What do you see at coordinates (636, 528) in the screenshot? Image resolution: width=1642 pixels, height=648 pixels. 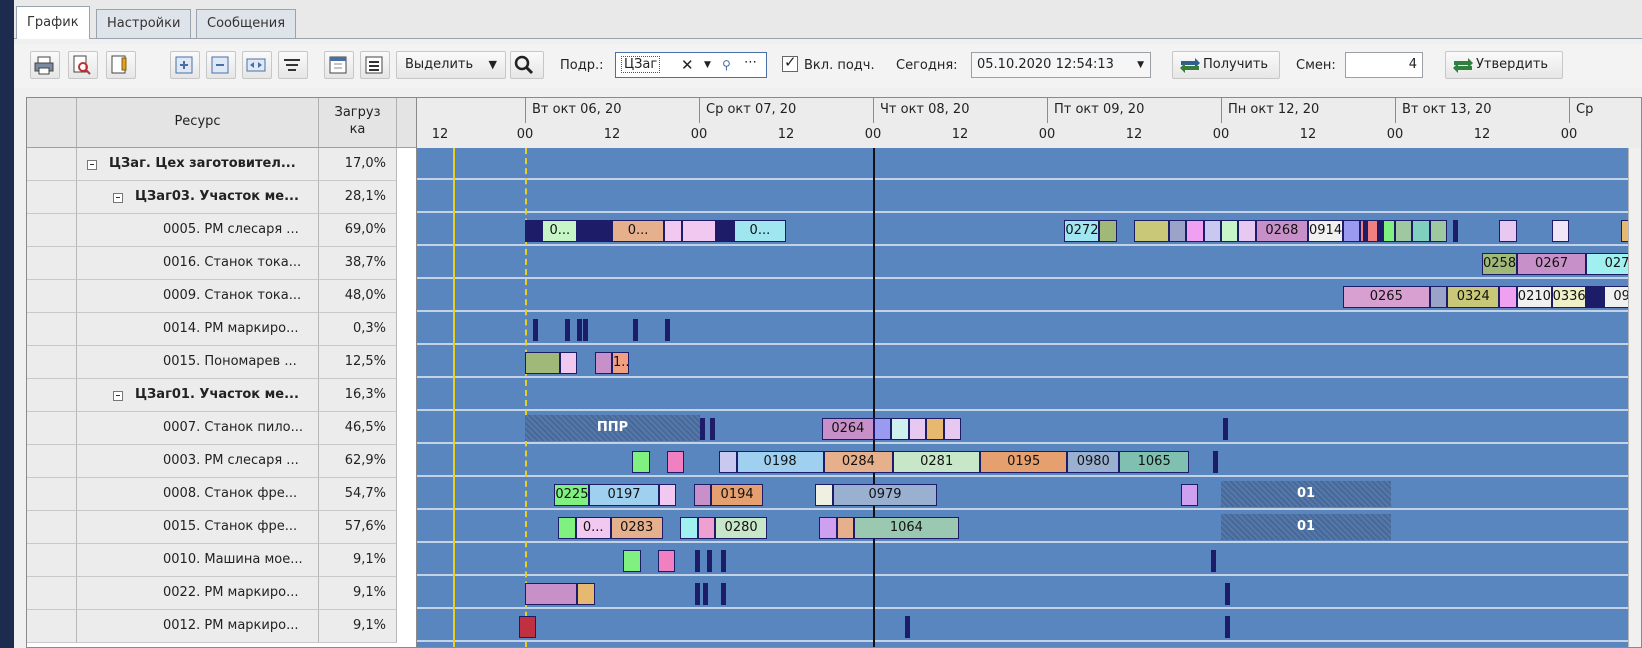 I see `task-bar: 0283` at bounding box center [636, 528].